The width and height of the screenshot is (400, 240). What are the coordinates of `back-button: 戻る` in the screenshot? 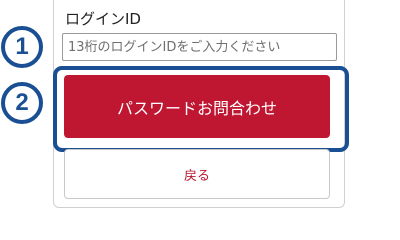 It's located at (197, 174).